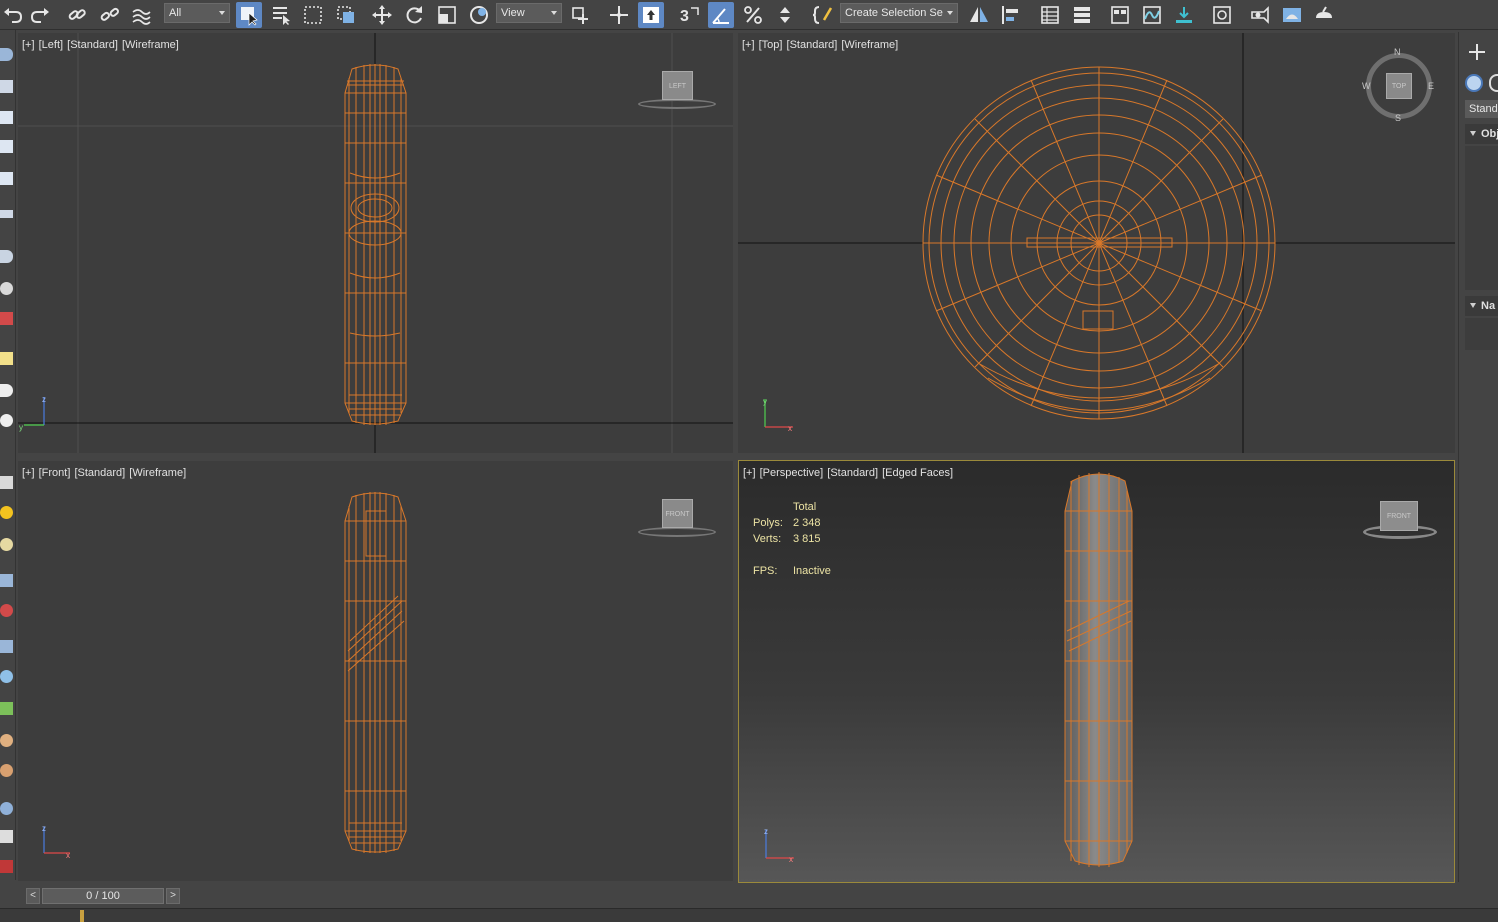 This screenshot has width=1498, height=922. Describe the element at coordinates (917, 473) in the screenshot. I see `viewport-display-mode: [Edged Faces]` at that location.